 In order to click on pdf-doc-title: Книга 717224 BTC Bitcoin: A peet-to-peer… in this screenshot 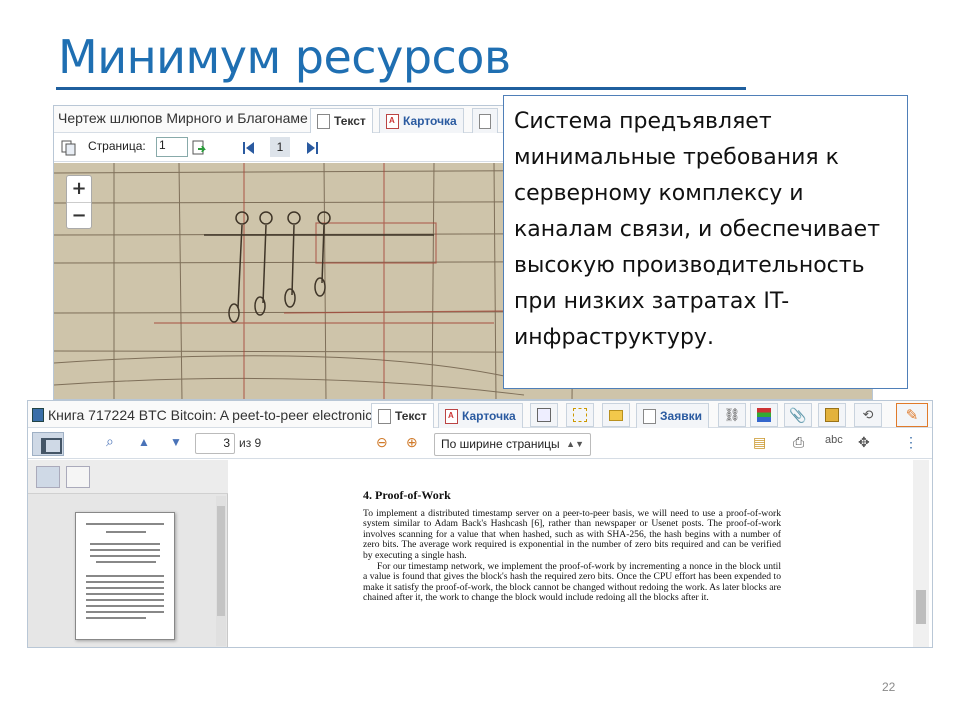, I will do `click(202, 415)`.